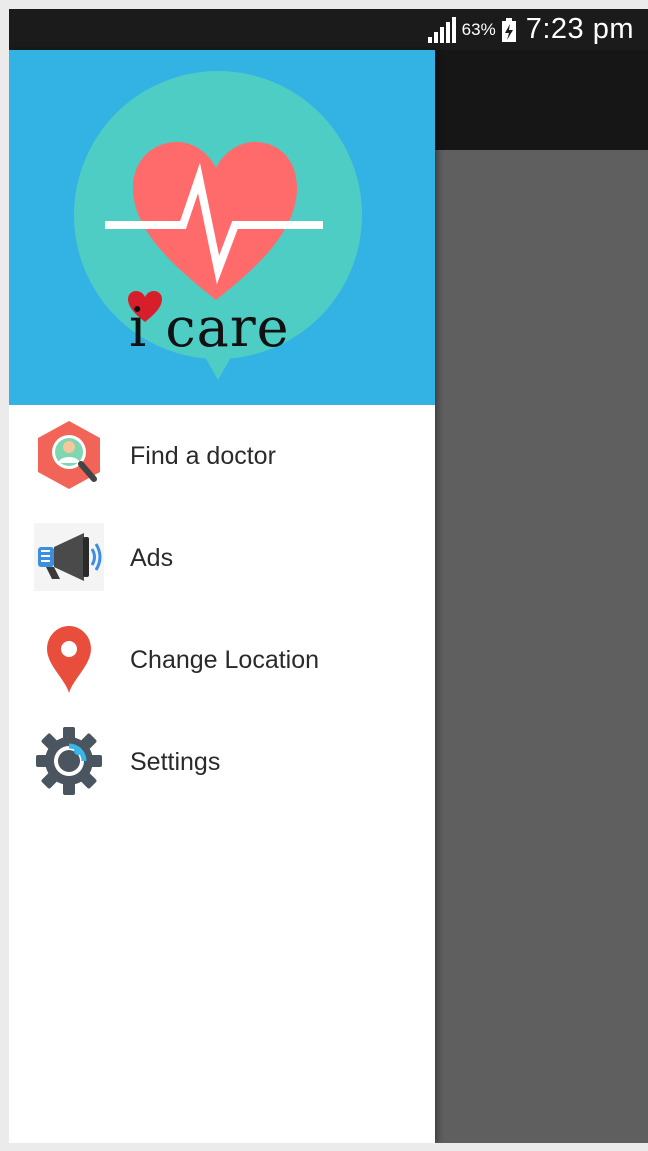 The height and width of the screenshot is (1151, 648). What do you see at coordinates (441, 29) in the screenshot?
I see `signal-icon` at bounding box center [441, 29].